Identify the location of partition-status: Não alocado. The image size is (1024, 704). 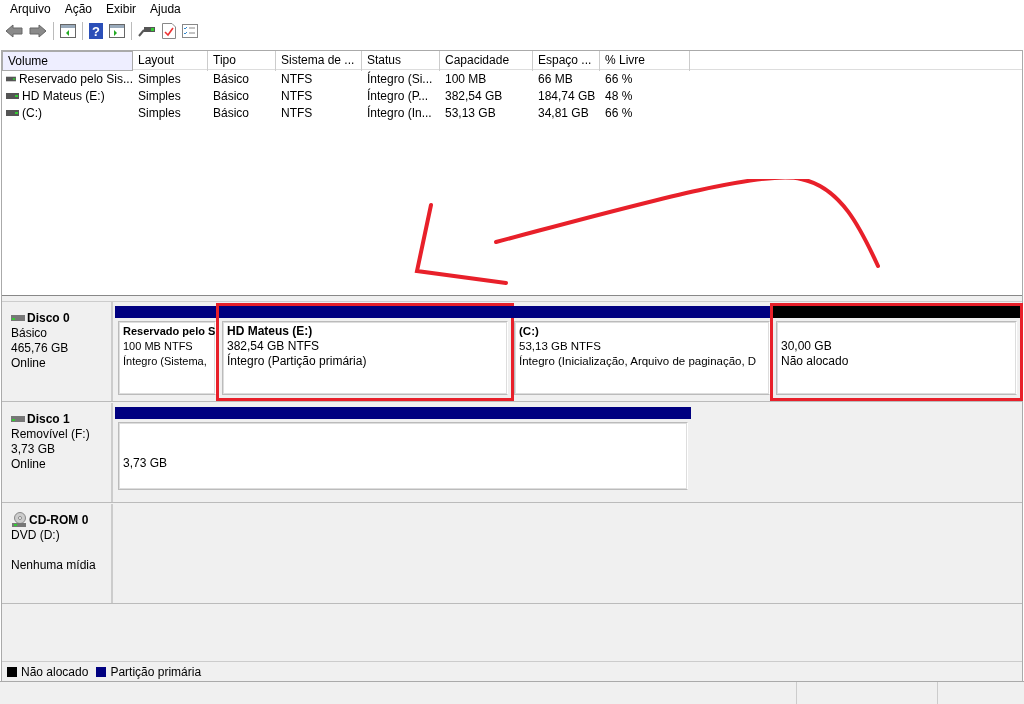
(815, 361).